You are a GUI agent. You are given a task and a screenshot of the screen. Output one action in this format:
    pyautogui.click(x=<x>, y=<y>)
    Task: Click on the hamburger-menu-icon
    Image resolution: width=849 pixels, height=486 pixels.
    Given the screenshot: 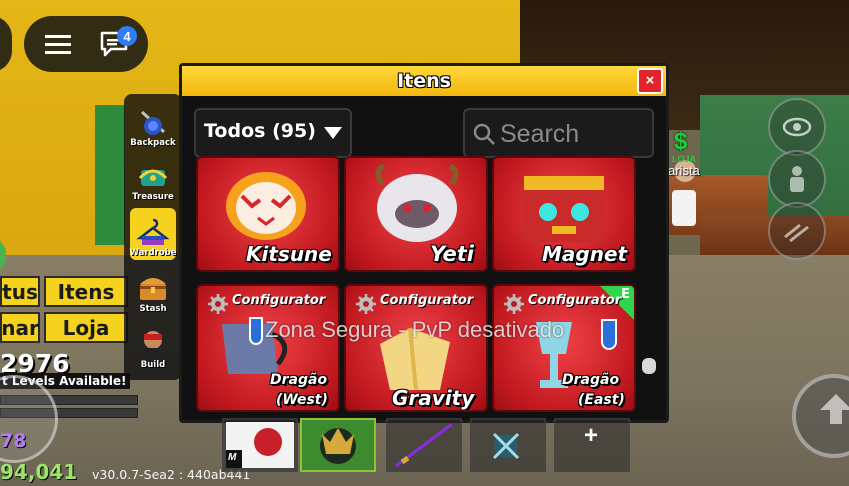 What is the action you would take?
    pyautogui.click(x=58, y=44)
    